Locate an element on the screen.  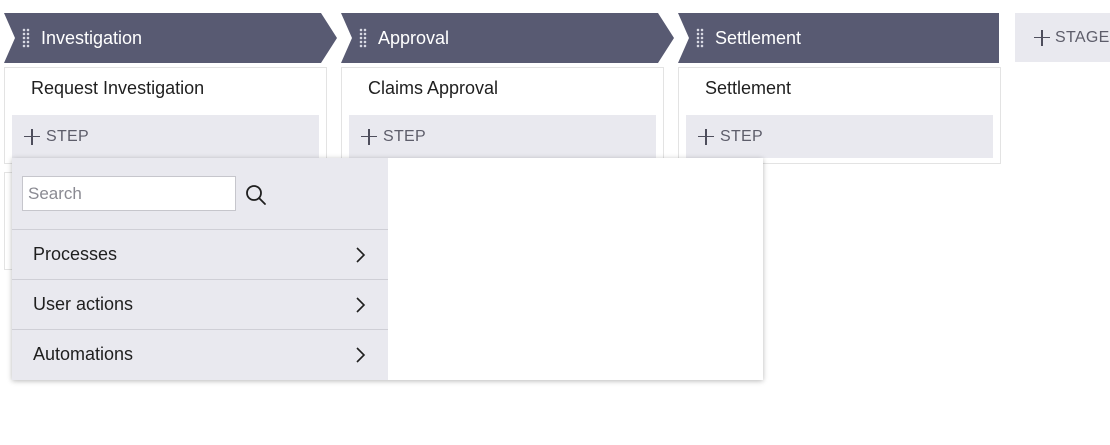
step-name: Claims Approval is located at coordinates (433, 88).